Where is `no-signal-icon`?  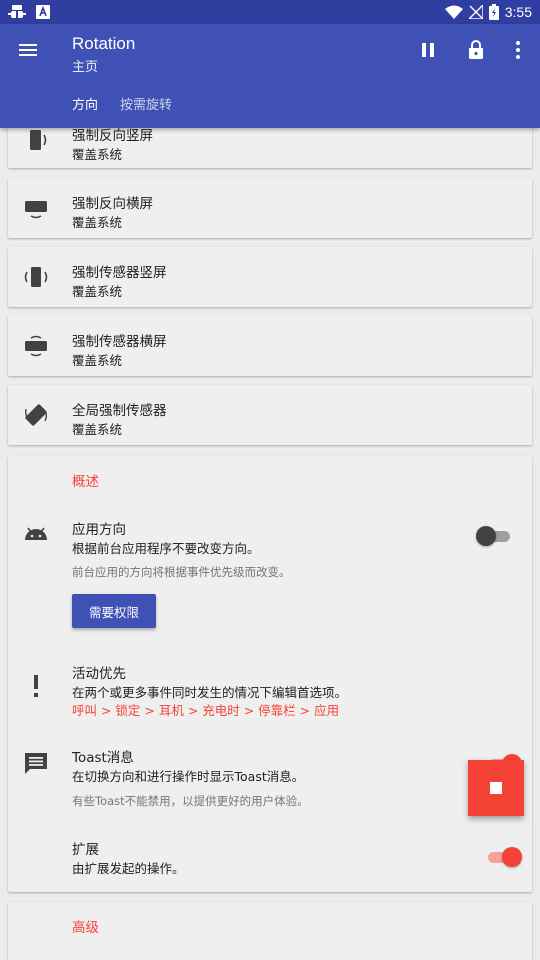 no-signal-icon is located at coordinates (475, 12).